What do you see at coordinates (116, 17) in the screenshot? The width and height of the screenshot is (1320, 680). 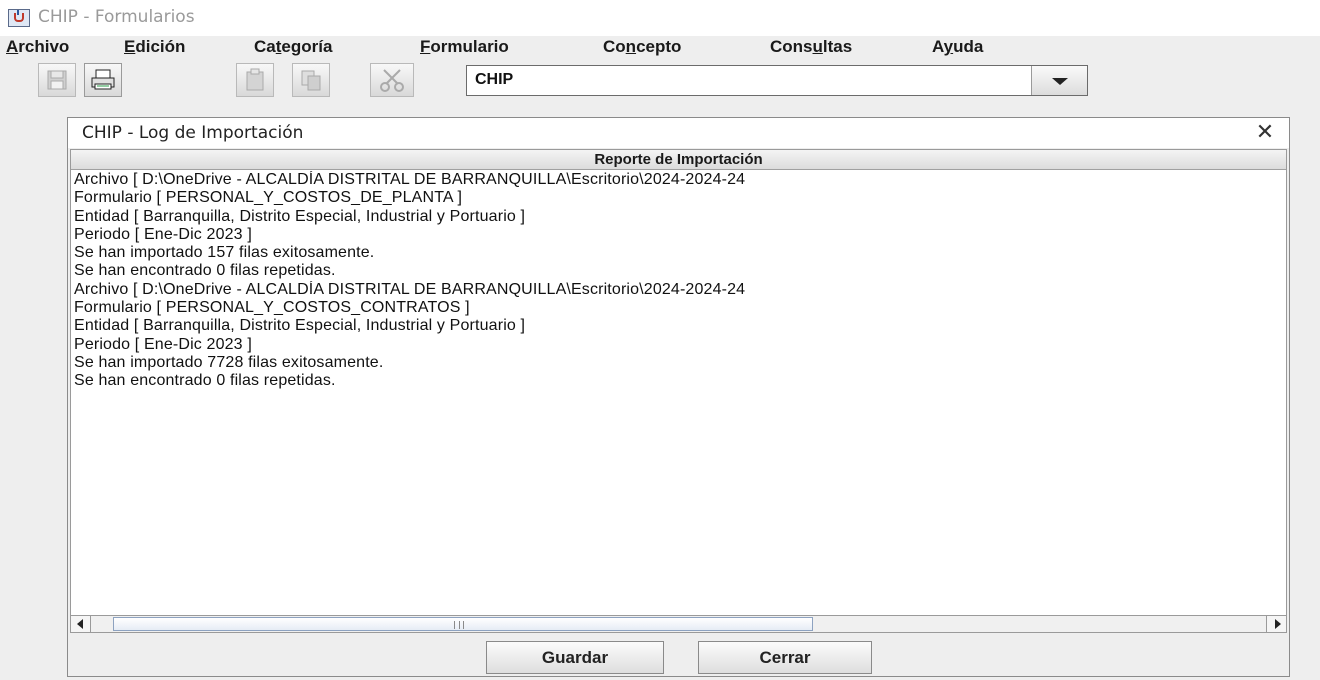 I see `window-title: CHIP - Formularios` at bounding box center [116, 17].